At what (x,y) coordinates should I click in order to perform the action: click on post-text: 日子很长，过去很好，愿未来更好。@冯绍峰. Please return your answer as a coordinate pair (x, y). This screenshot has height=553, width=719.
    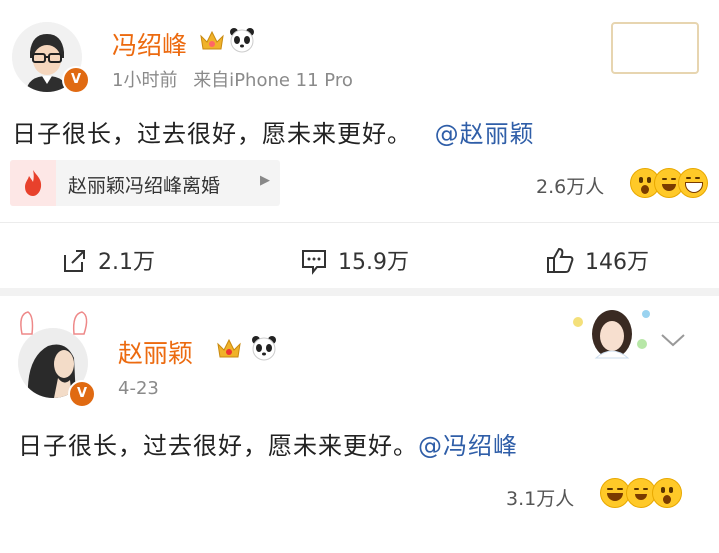
    Looking at the image, I should click on (268, 443).